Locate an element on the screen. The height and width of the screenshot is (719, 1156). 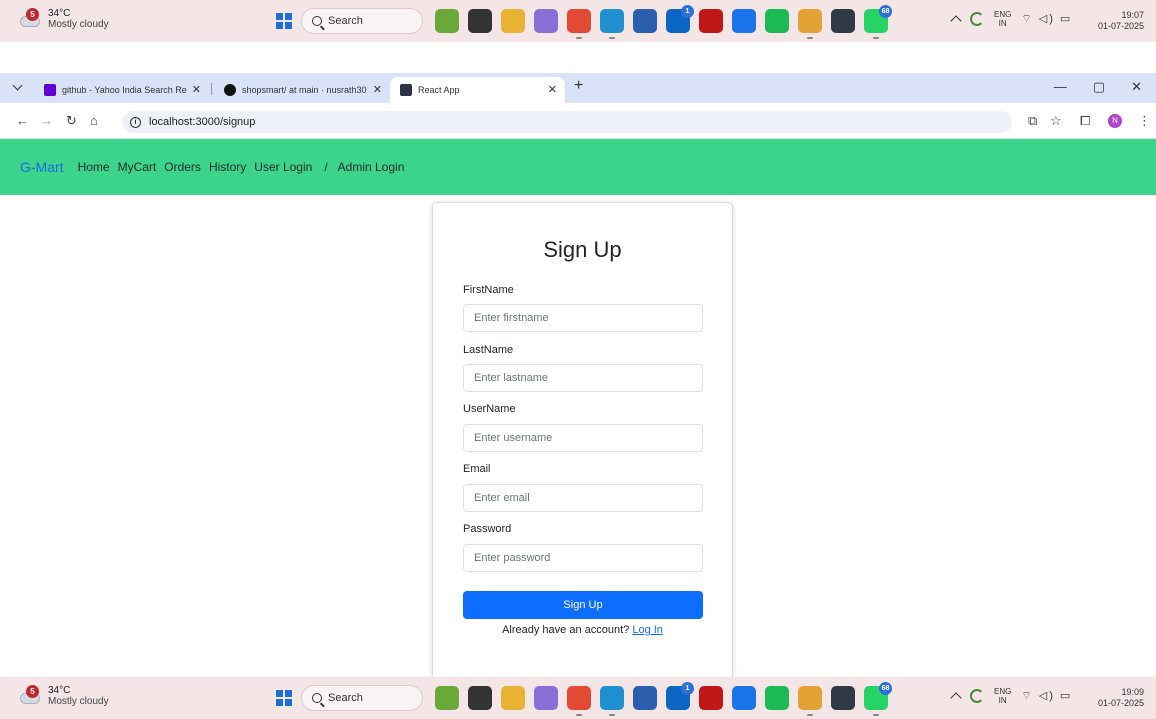
nav-user-login: User Login is located at coordinates (283, 167).